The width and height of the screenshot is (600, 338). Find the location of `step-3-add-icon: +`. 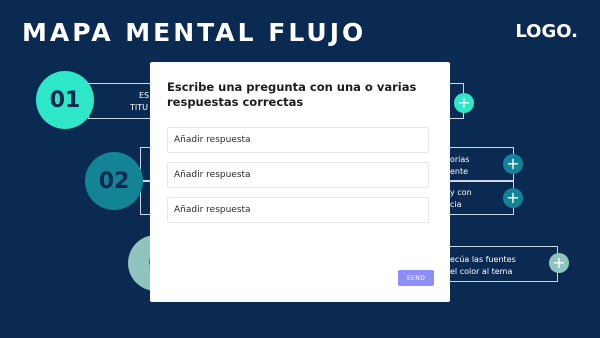

step-3-add-icon: + is located at coordinates (559, 263).